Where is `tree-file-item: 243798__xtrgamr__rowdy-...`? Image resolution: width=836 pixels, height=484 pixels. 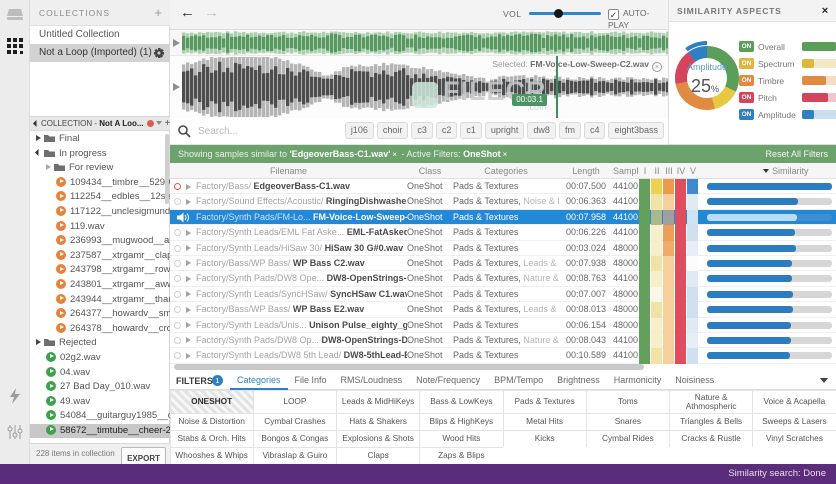
tree-file-item: 243798__xtrgamr__rowdy-... is located at coordinates (100, 270).